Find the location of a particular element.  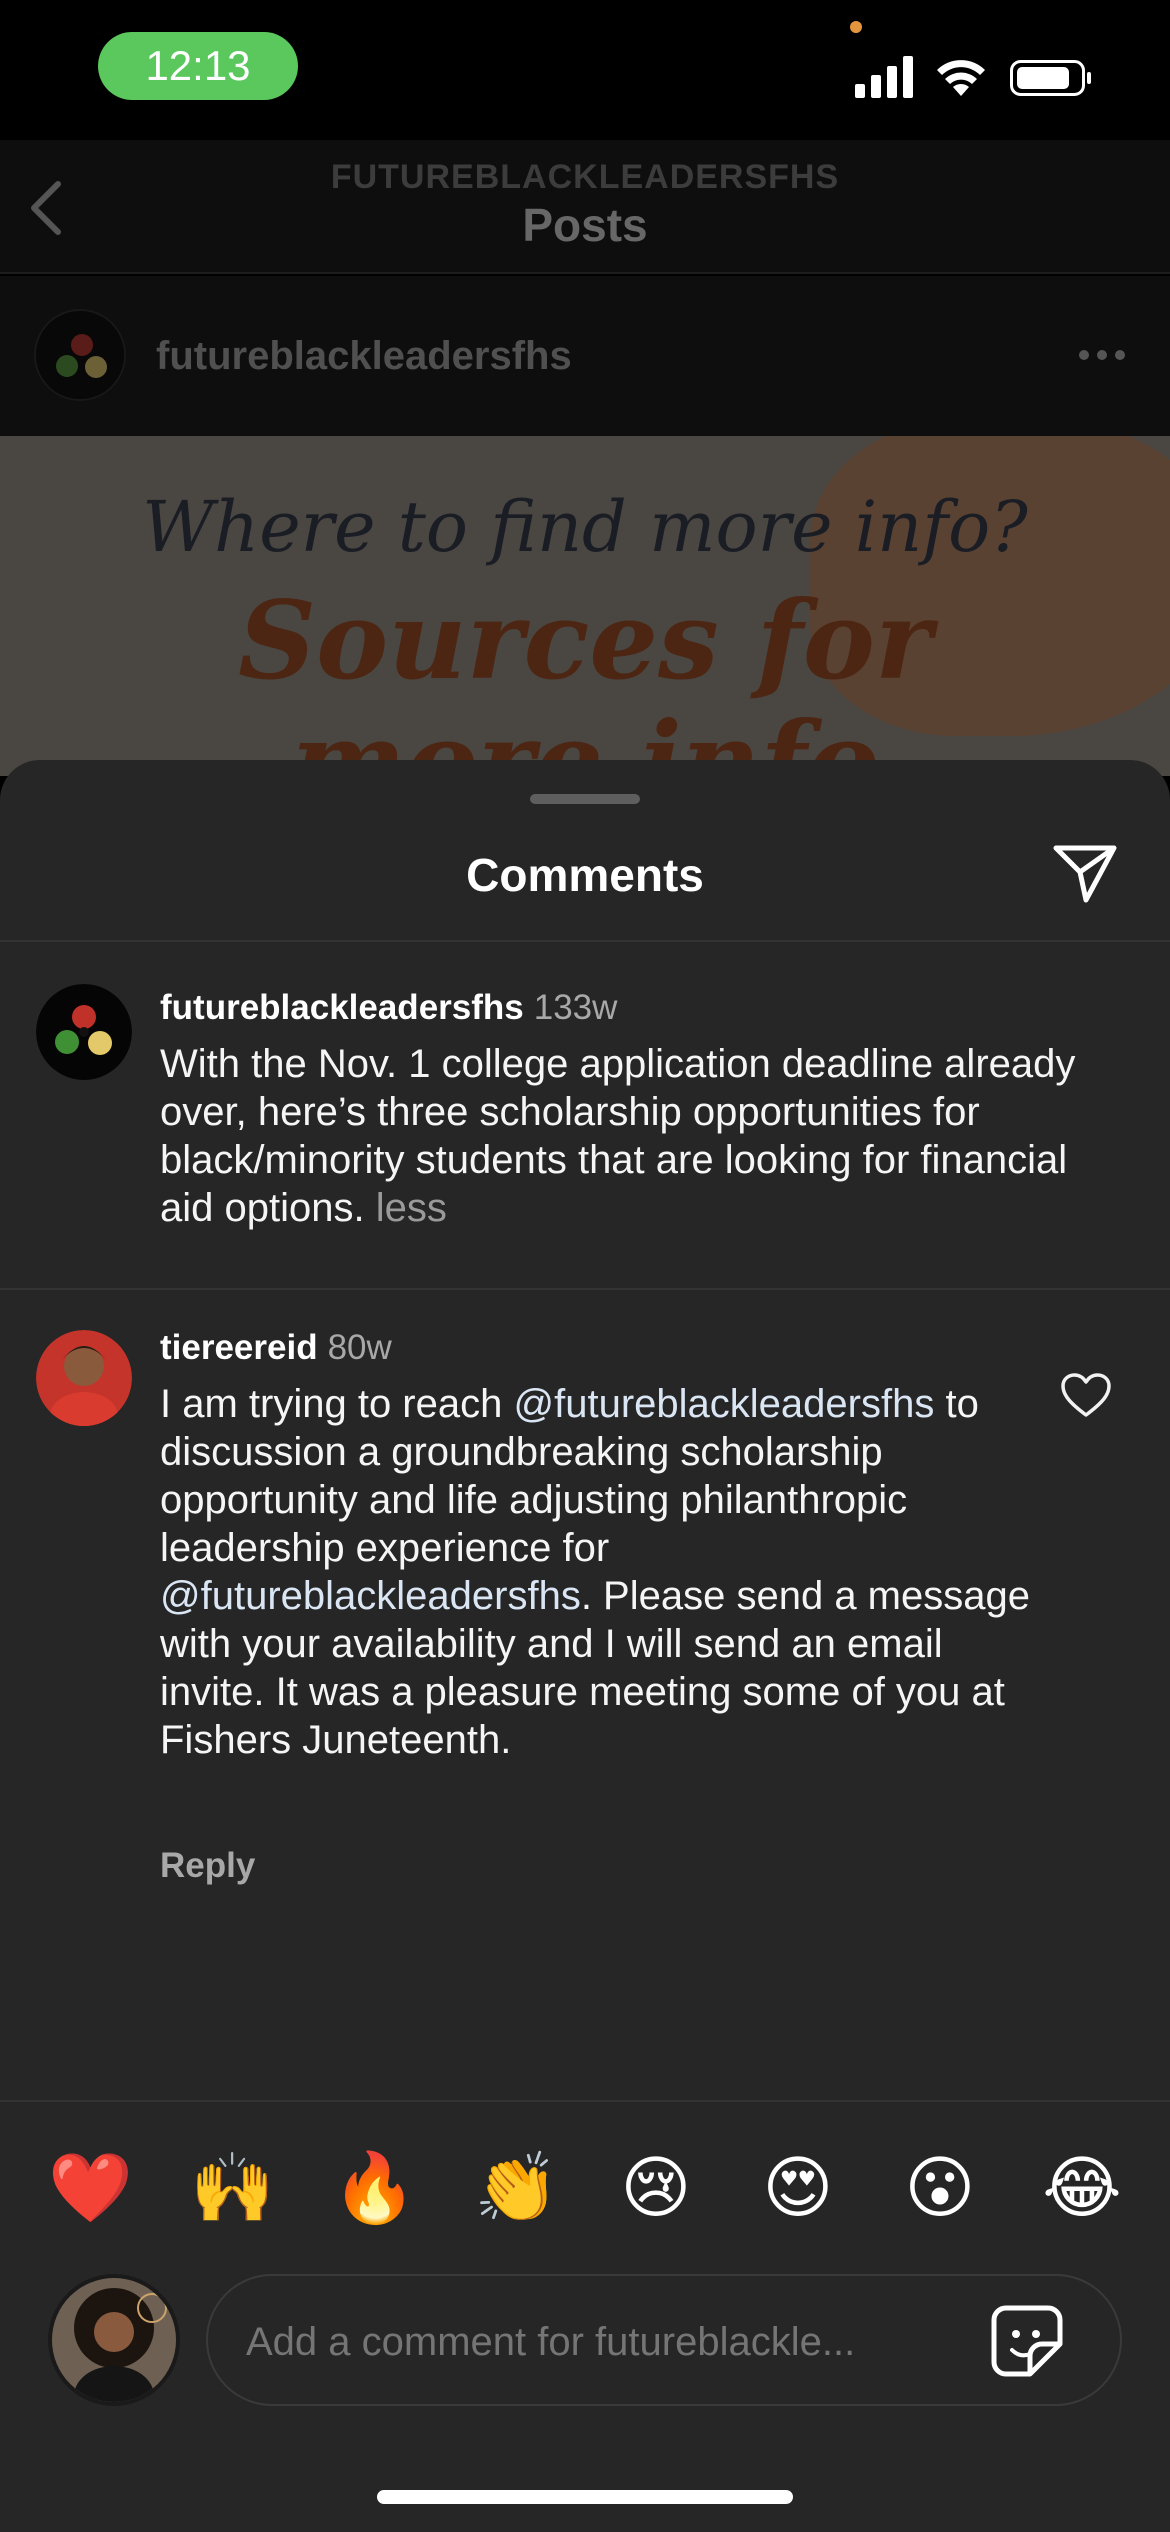

post-image-headline: Sources for more info is located at coordinates (585, 678).